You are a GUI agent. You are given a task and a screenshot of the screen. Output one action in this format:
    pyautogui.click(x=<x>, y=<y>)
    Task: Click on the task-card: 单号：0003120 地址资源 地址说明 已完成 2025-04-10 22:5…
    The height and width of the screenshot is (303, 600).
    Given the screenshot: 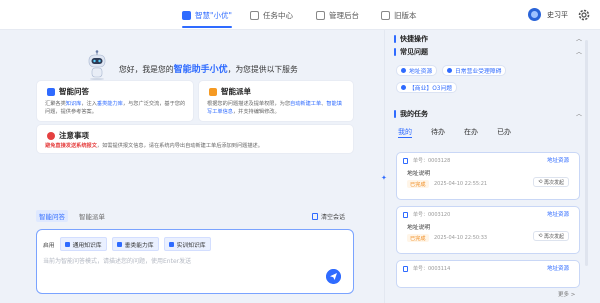 What is the action you would take?
    pyautogui.click(x=488, y=230)
    